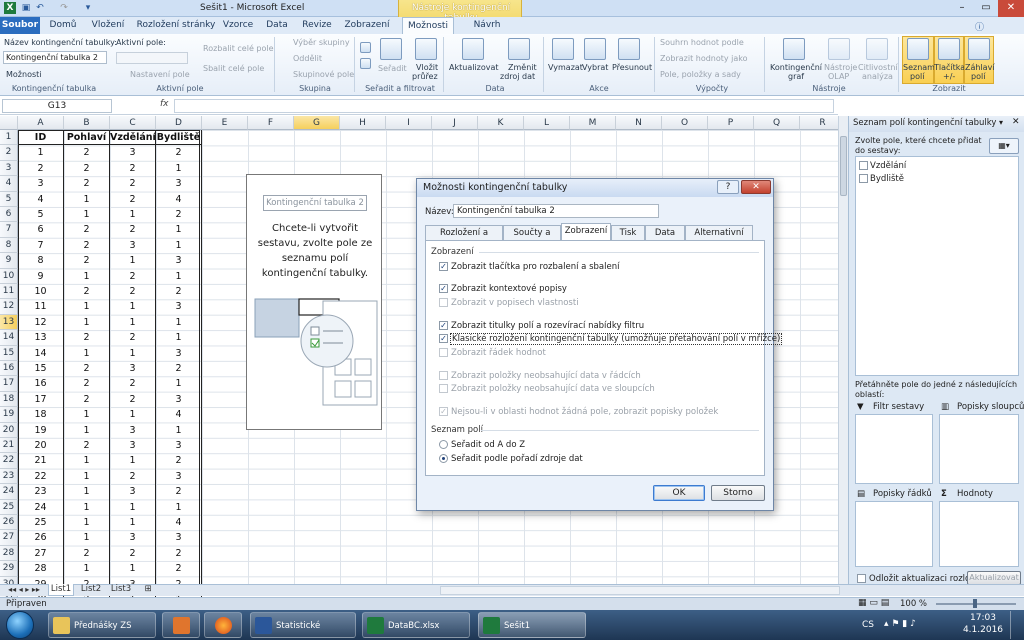 This screenshot has width=1024, height=640. I want to click on table-cell: 17, so click(41, 399).